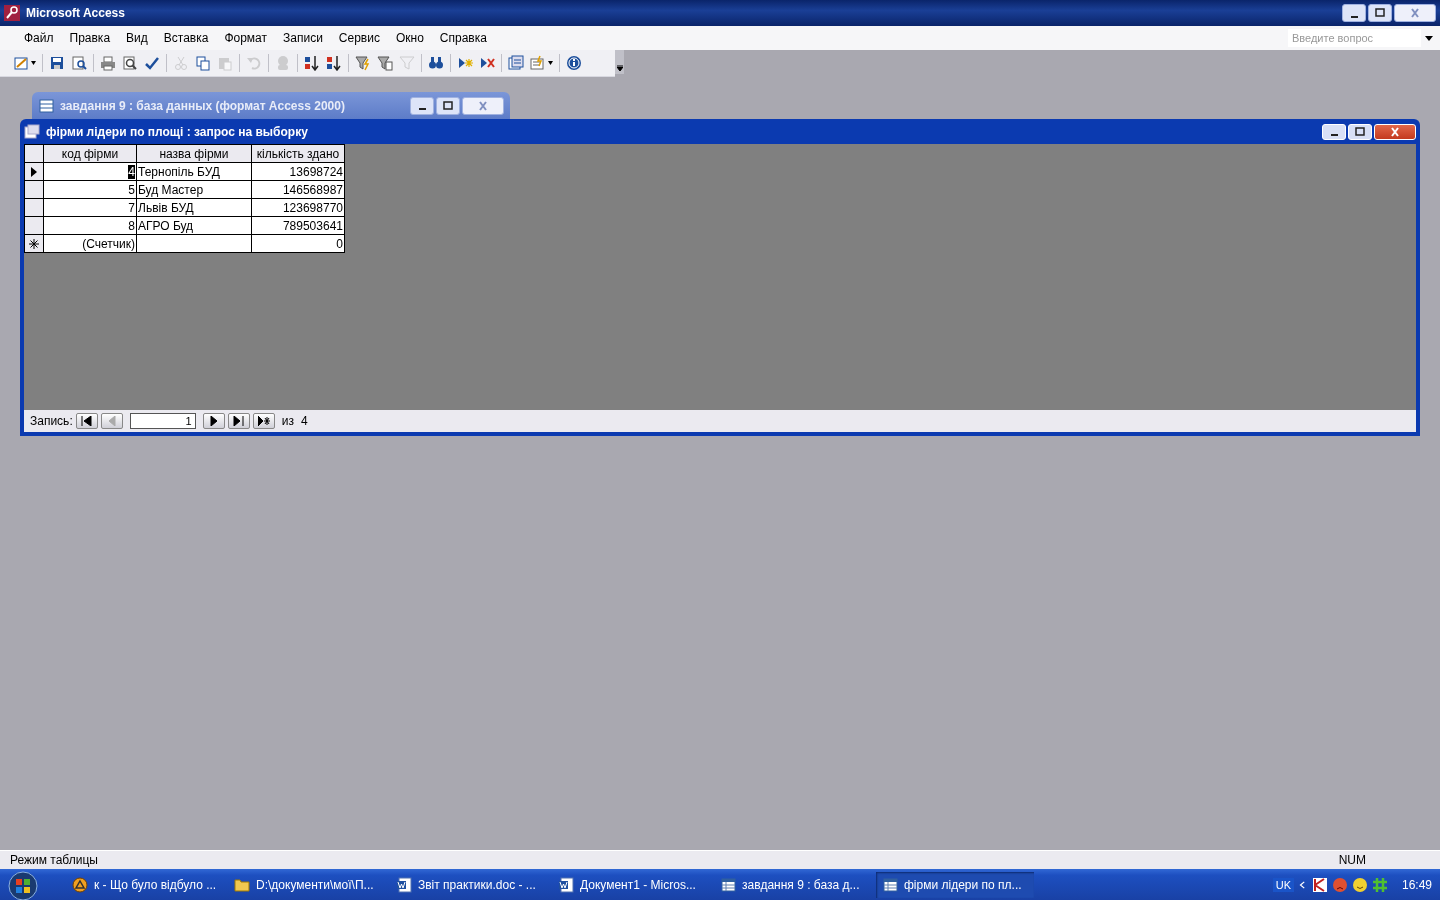  What do you see at coordinates (137, 38) in the screenshot?
I see `menu-item: Вид` at bounding box center [137, 38].